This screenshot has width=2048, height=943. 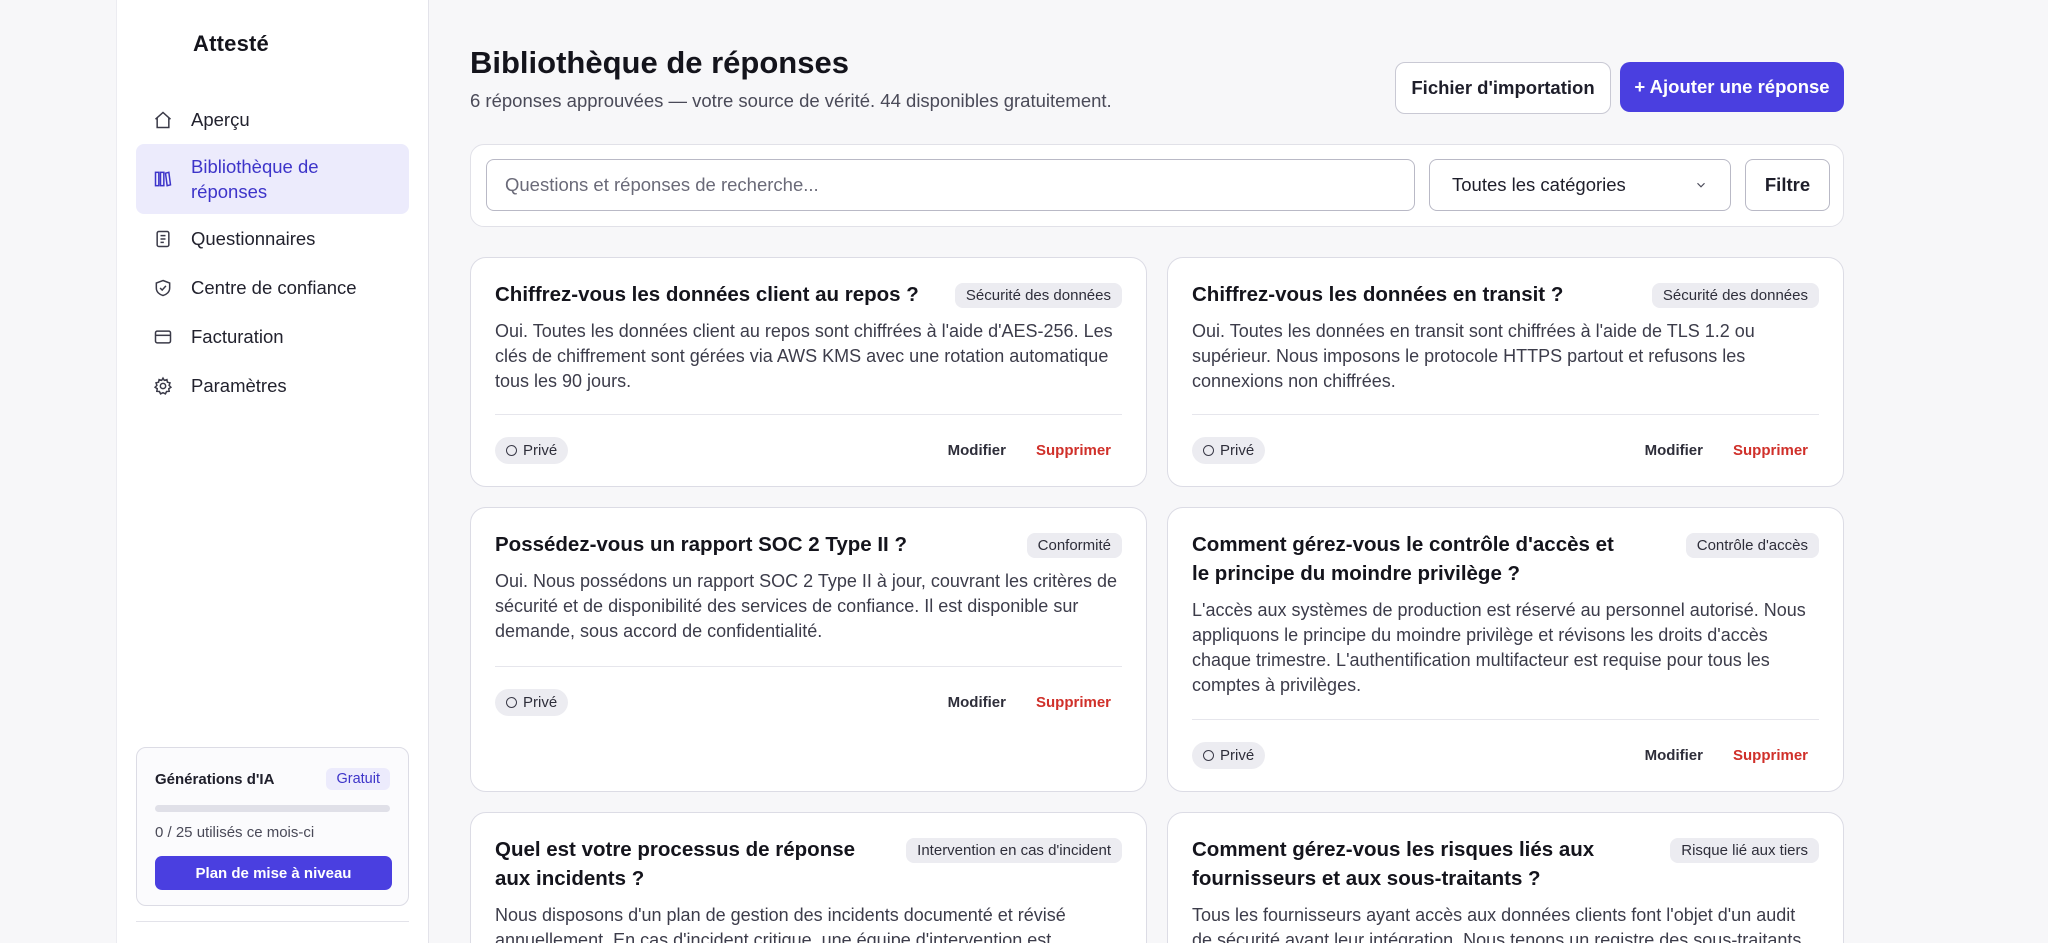 What do you see at coordinates (950, 185) in the screenshot?
I see `search-input` at bounding box center [950, 185].